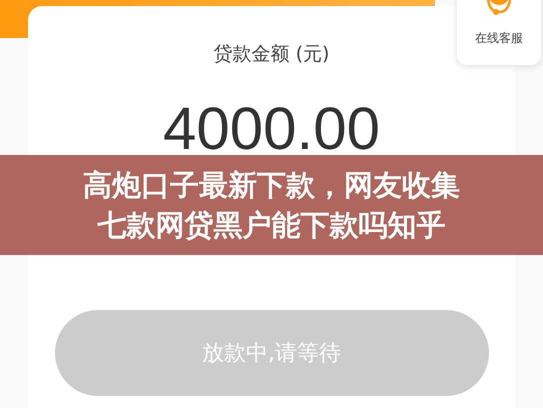 This screenshot has width=543, height=408. What do you see at coordinates (271, 129) in the screenshot?
I see `loan-amount: 4000.00` at bounding box center [271, 129].